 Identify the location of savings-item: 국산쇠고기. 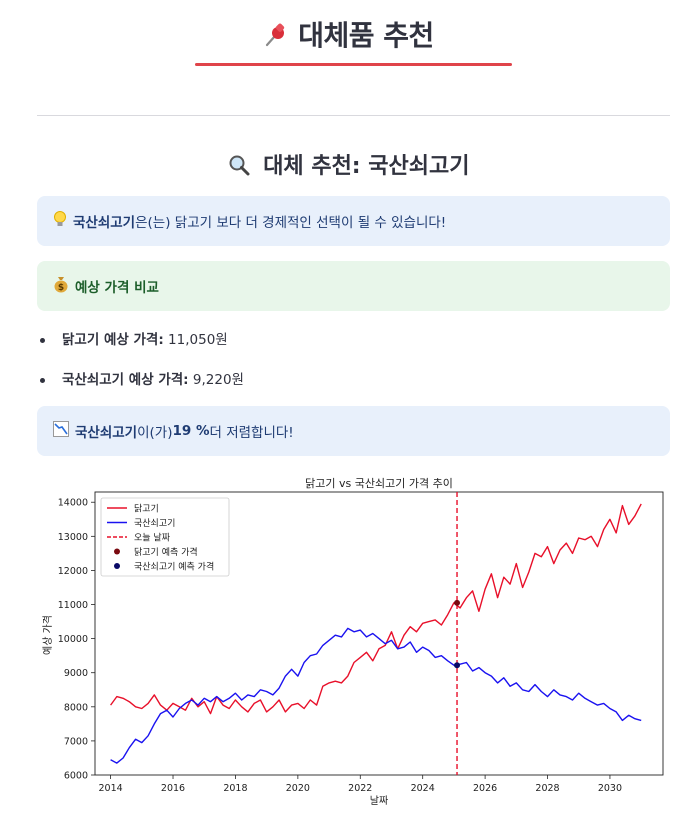
(106, 433).